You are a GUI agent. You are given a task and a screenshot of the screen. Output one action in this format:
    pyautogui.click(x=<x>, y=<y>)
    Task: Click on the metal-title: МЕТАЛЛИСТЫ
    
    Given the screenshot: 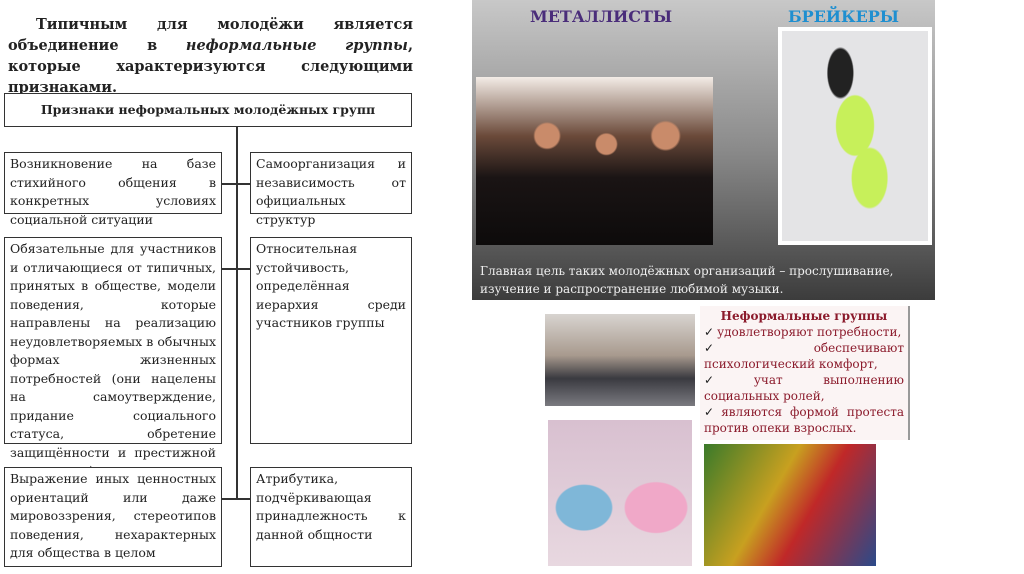 What is the action you would take?
    pyautogui.click(x=601, y=16)
    